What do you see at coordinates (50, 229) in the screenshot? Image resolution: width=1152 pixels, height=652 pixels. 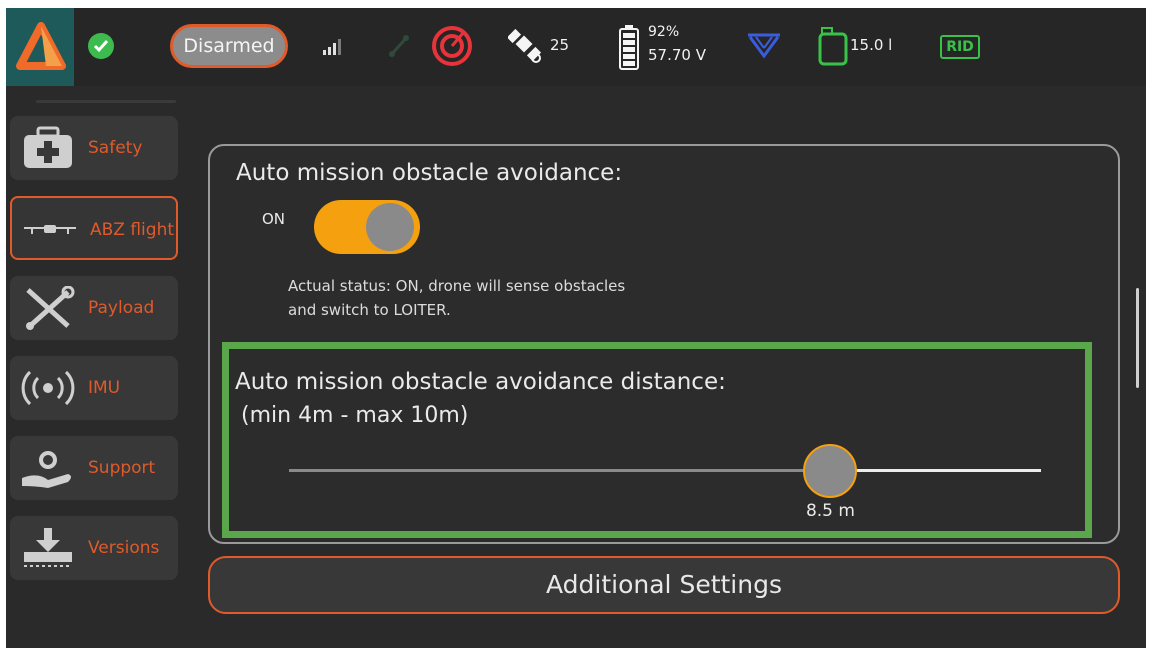 I see `drone-icon` at bounding box center [50, 229].